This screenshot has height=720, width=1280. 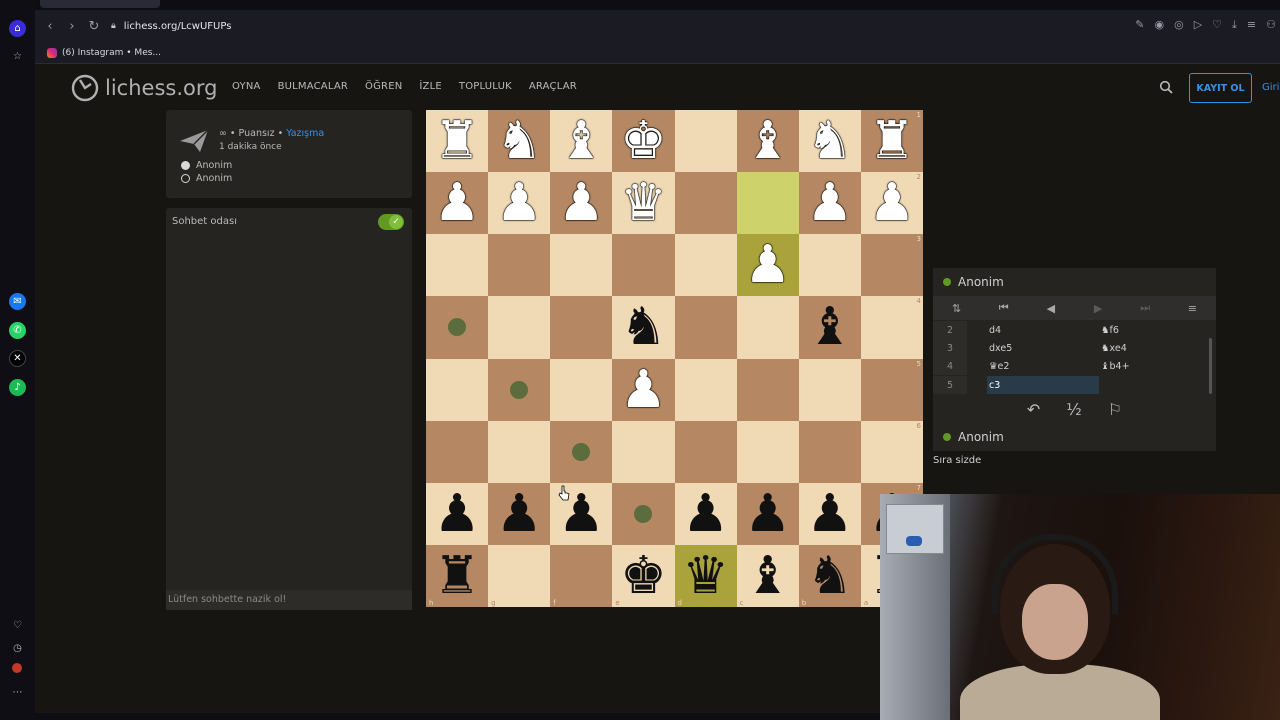 I want to click on move-black: ♞xe4, so click(x=1155, y=348).